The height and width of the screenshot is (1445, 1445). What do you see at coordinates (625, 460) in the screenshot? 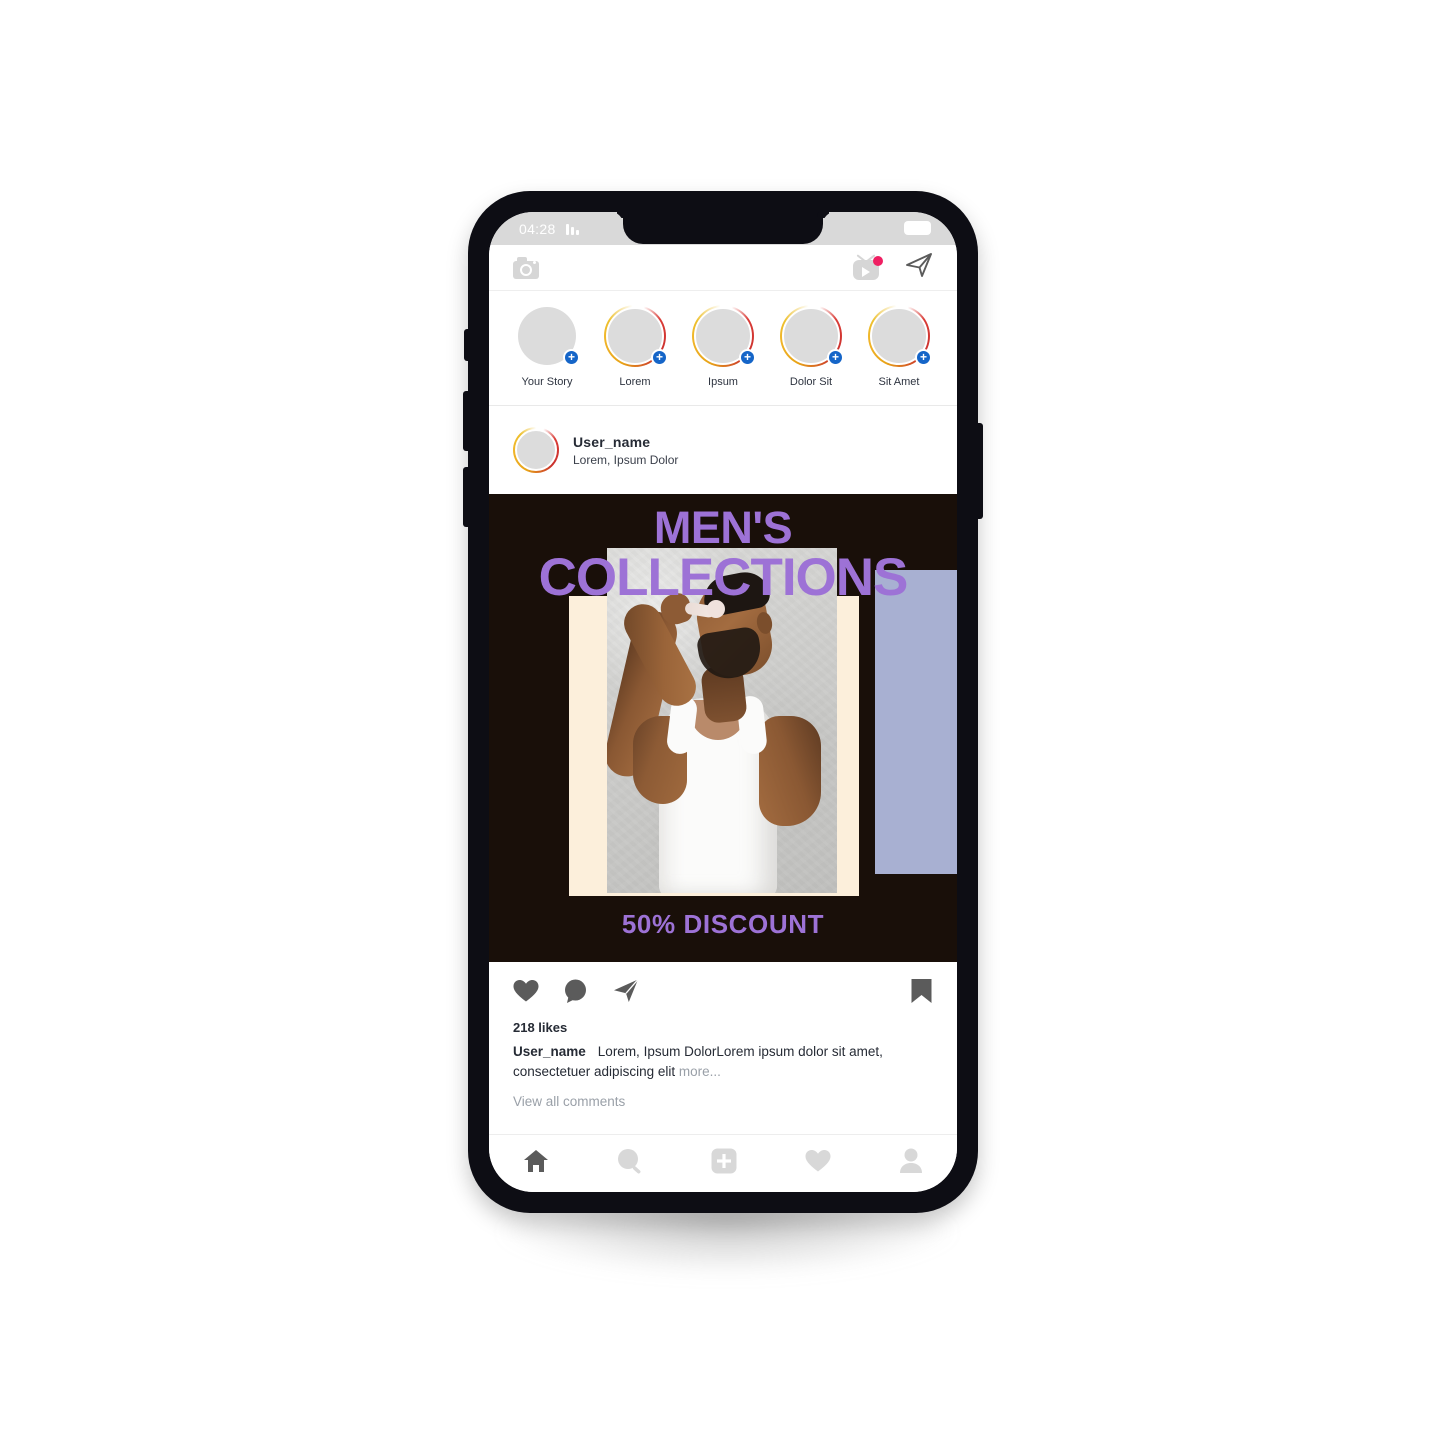
I see `post-location: Lorem, Ipsum Dolor` at bounding box center [625, 460].